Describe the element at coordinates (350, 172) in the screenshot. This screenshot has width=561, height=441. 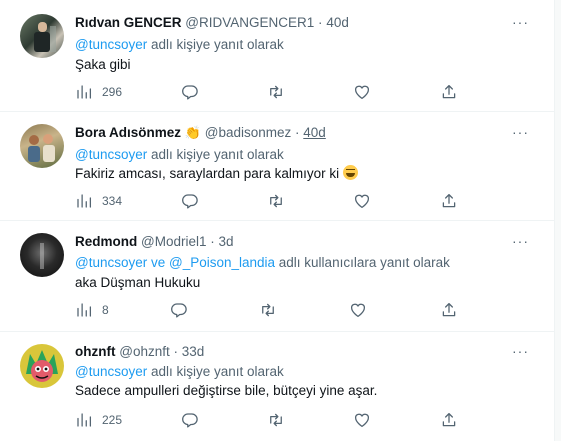
I see `rolling-laughing-emoji` at that location.